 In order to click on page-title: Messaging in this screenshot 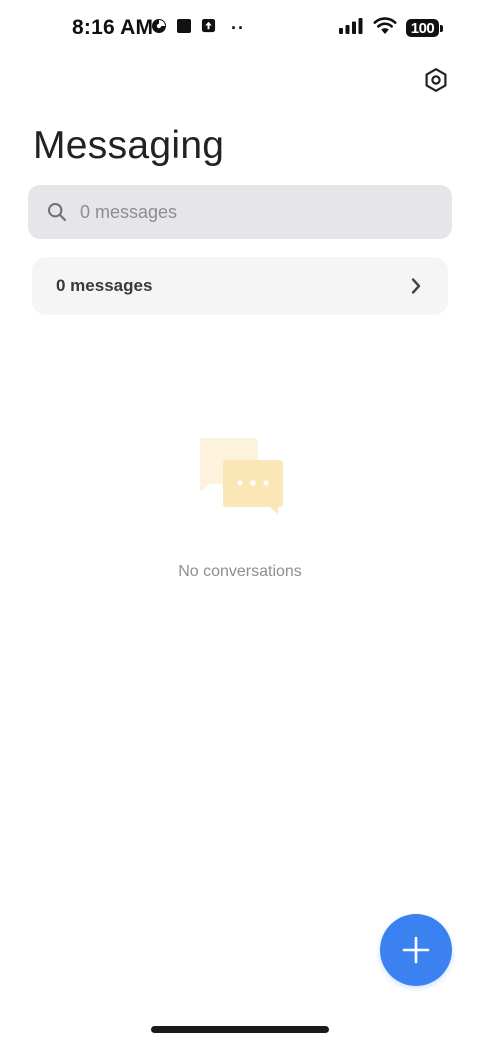, I will do `click(129, 145)`.